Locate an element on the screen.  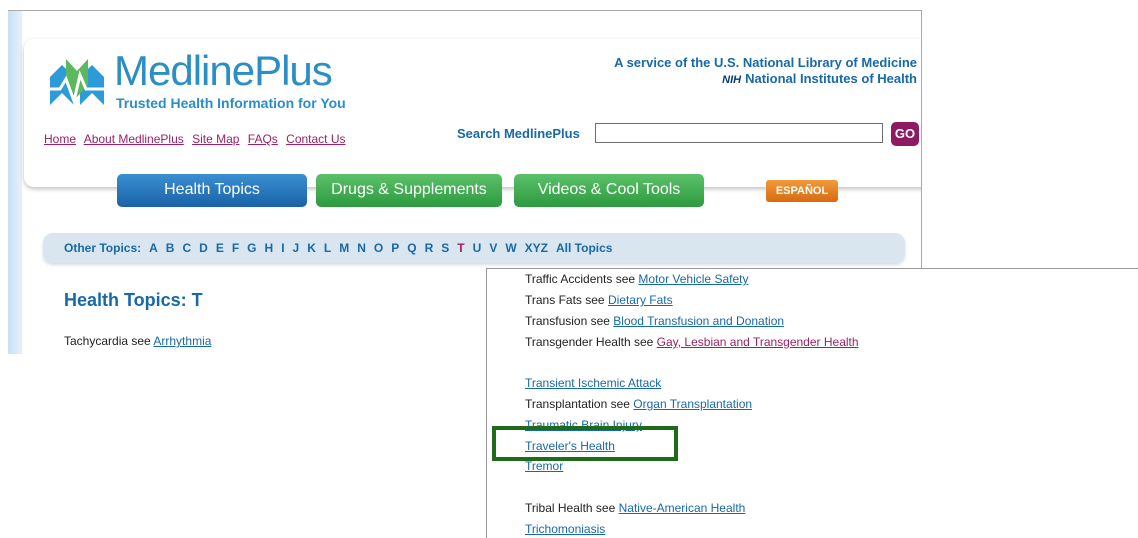
search-input is located at coordinates (739, 133).